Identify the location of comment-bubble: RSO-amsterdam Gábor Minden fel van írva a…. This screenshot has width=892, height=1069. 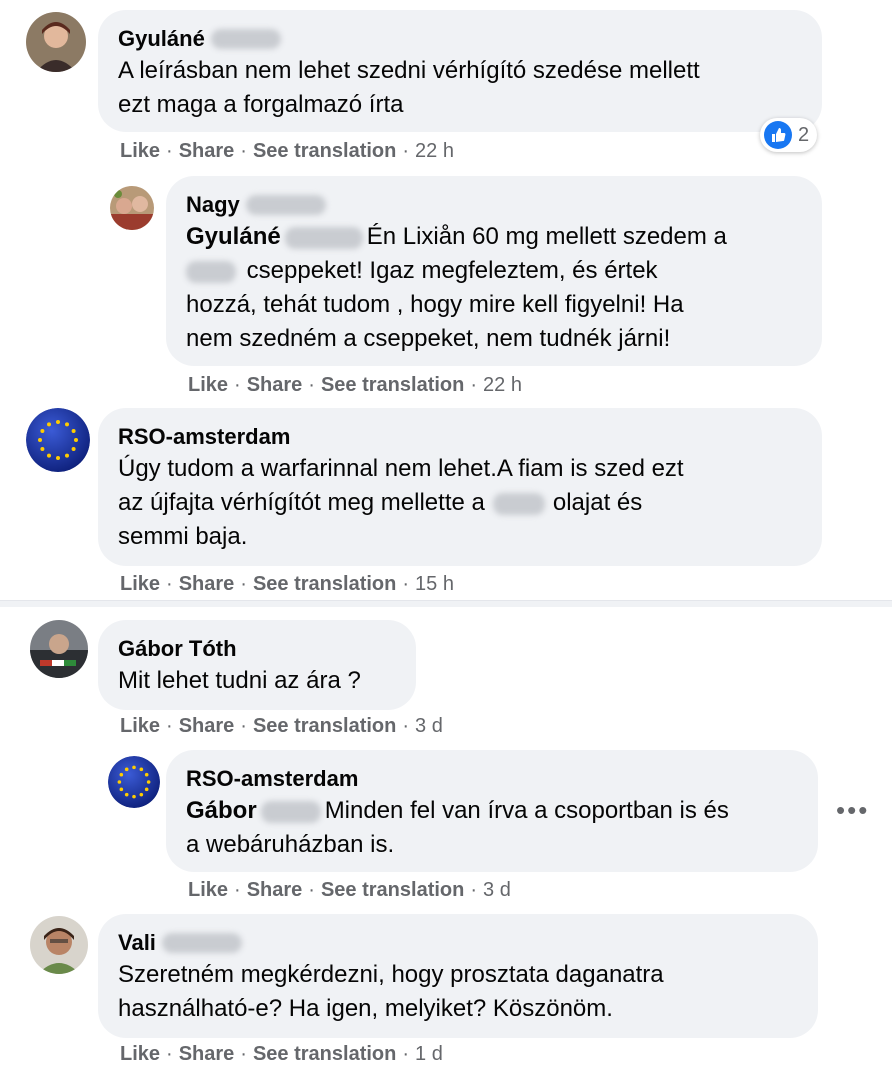
(492, 811).